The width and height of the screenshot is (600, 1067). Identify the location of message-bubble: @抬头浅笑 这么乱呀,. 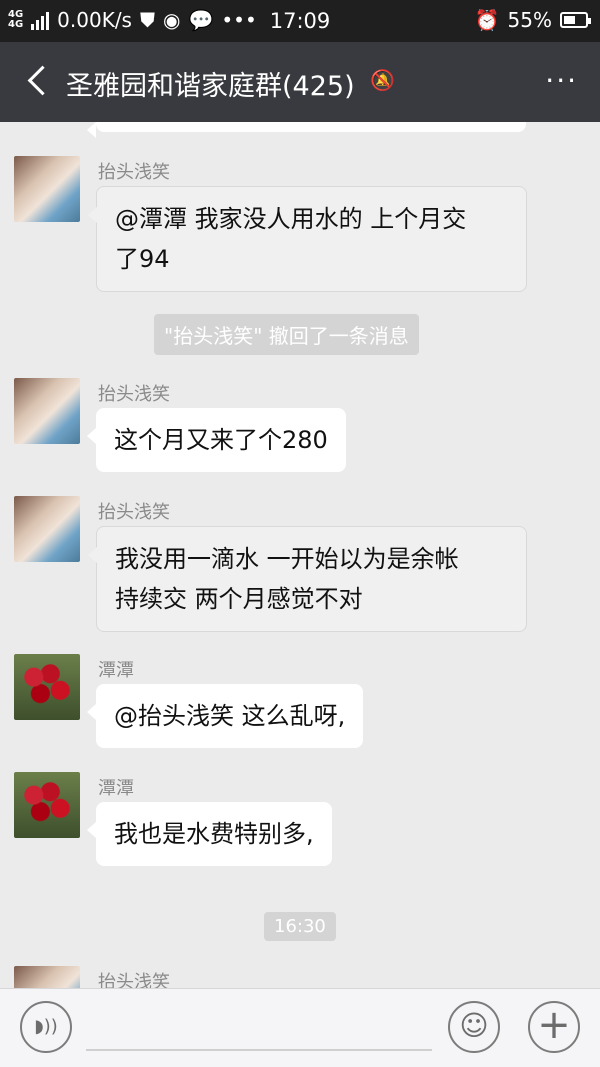
(225, 716).